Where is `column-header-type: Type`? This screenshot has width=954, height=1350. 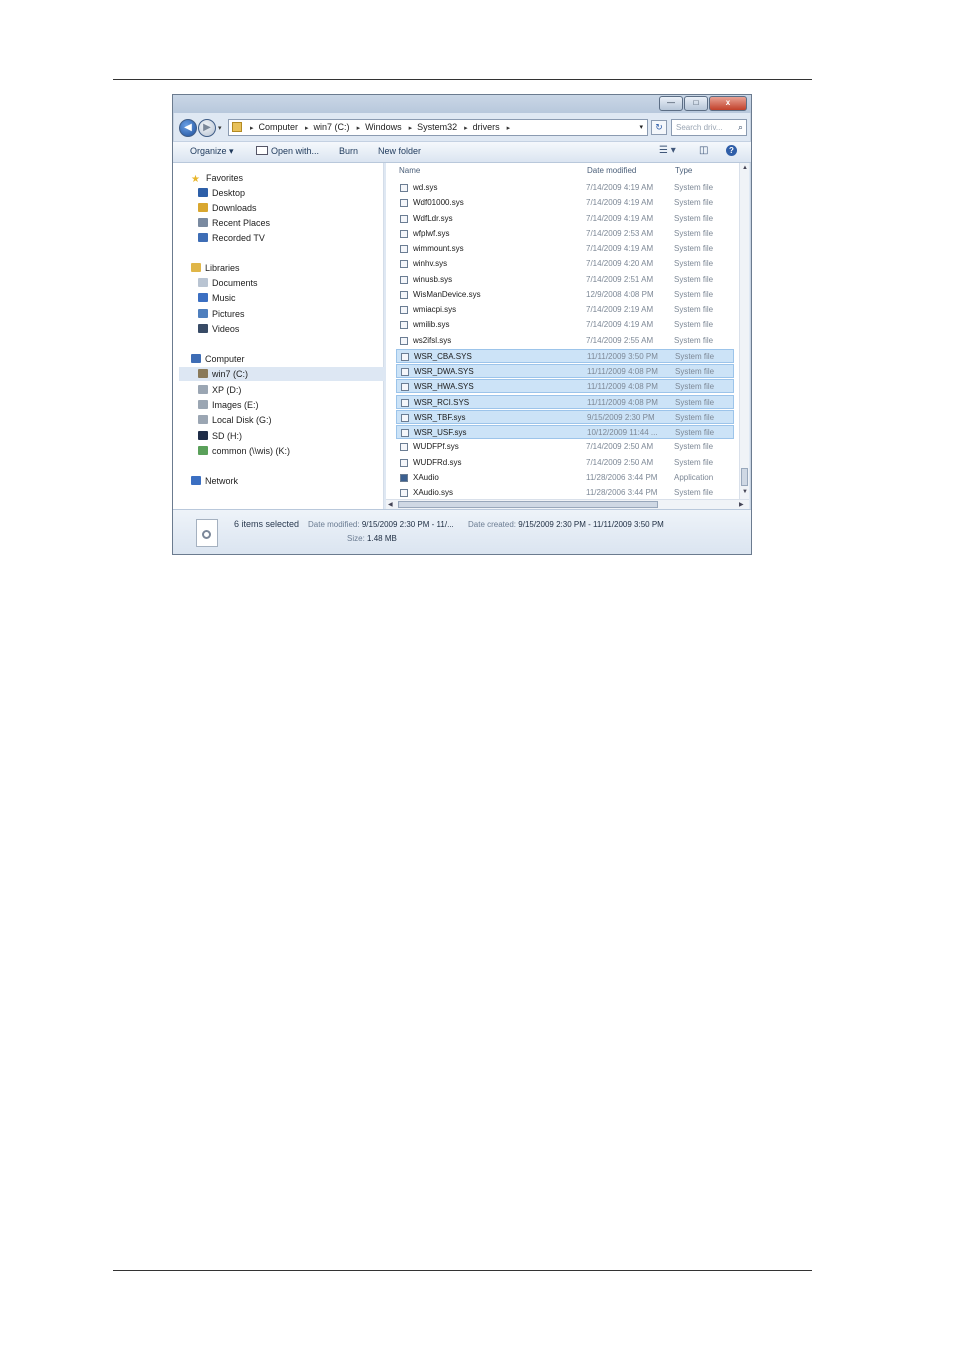 column-header-type: Type is located at coordinates (683, 170).